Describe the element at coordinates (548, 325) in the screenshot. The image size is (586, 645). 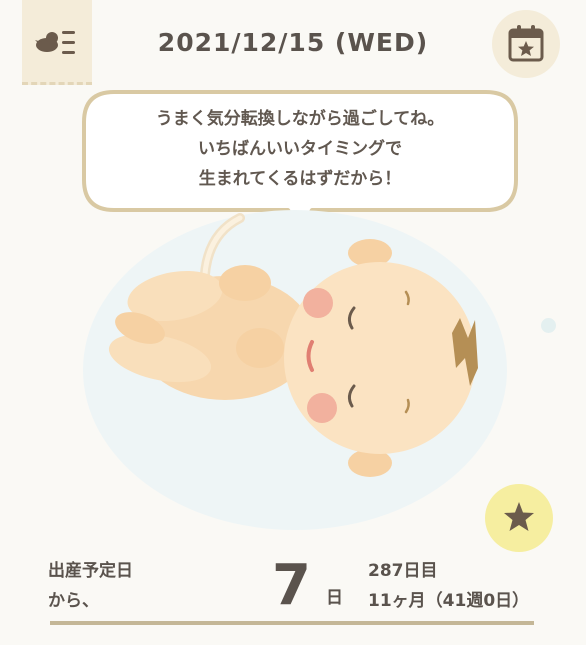
I see `decorative-dot` at that location.